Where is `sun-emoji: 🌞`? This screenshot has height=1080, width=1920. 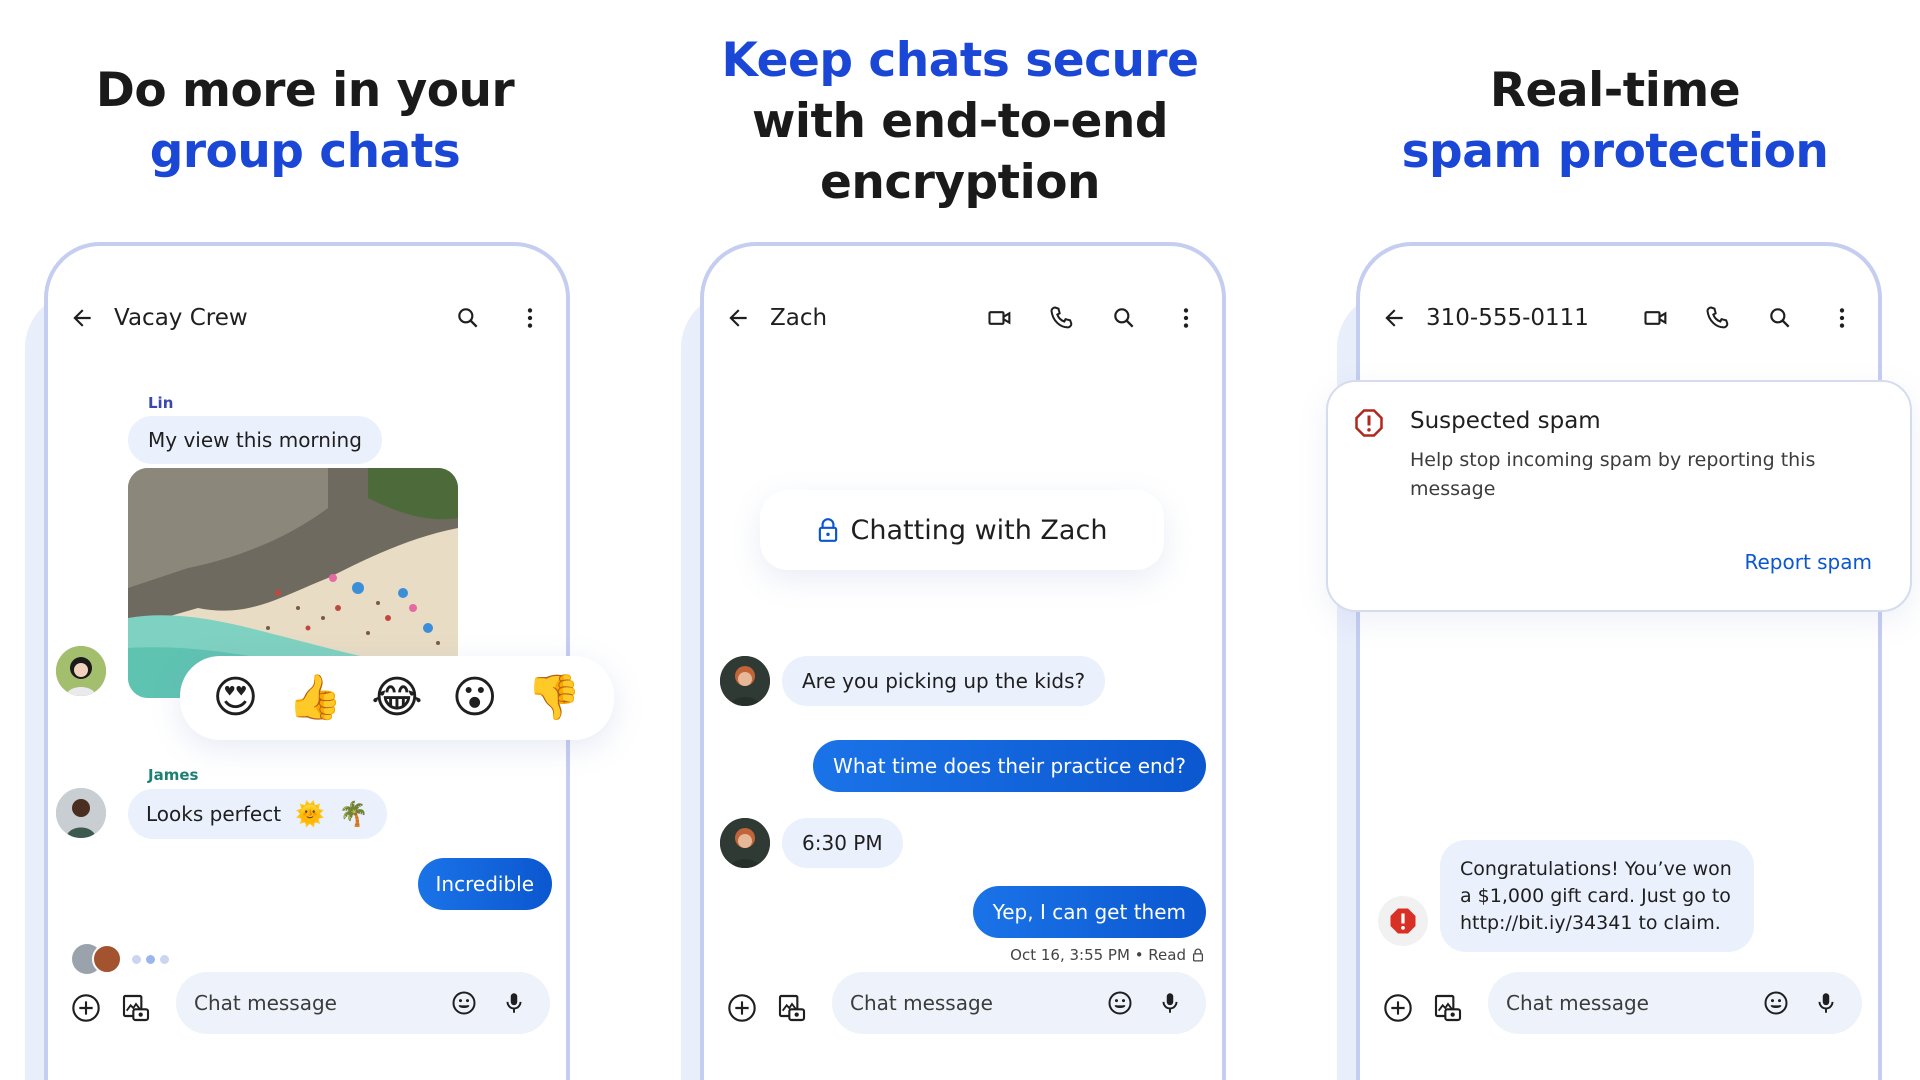 sun-emoji: 🌞 is located at coordinates (310, 814).